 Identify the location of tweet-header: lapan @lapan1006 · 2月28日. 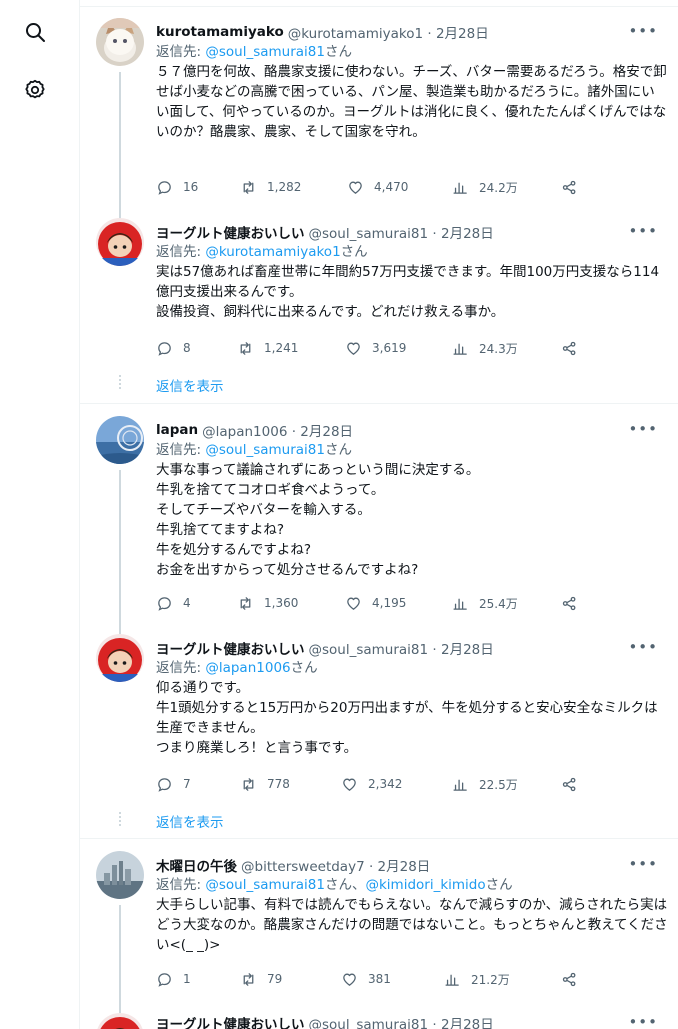
(412, 430).